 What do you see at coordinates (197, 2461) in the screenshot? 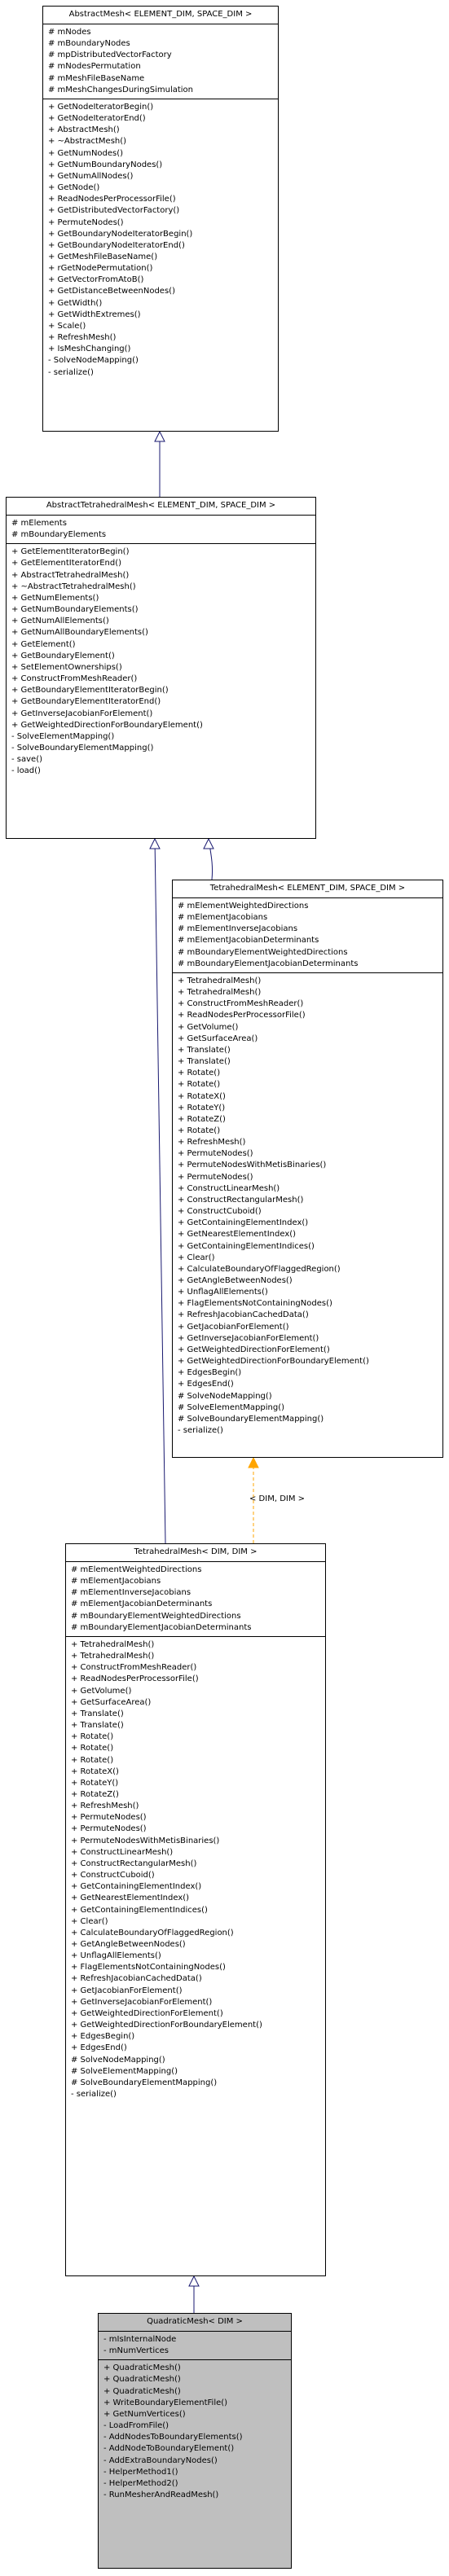
I see `method-item: - AddExtraBoundaryNodes()` at bounding box center [197, 2461].